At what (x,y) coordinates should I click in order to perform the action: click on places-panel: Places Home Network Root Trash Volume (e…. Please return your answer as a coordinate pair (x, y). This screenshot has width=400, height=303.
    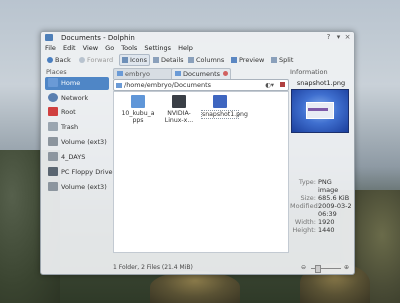
    Looking at the image, I should click on (78, 166).